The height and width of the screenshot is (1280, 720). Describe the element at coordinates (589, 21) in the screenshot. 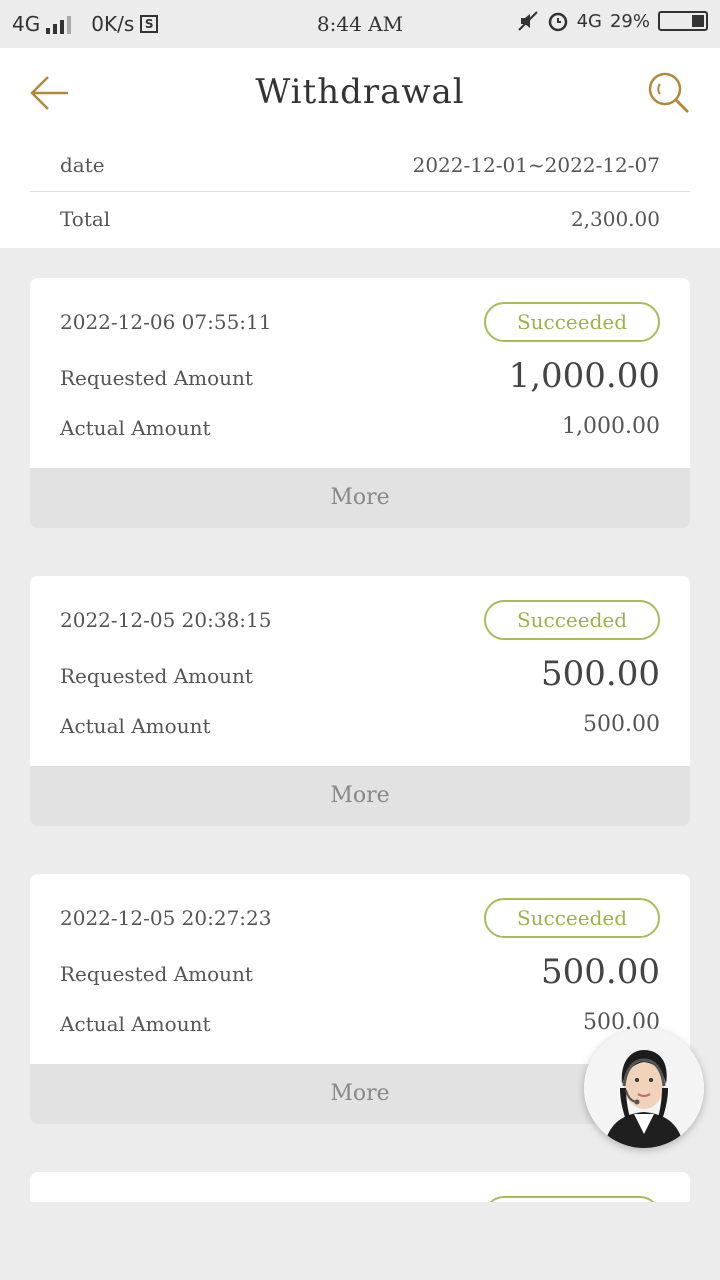

I see `network-type-right: 4G` at that location.